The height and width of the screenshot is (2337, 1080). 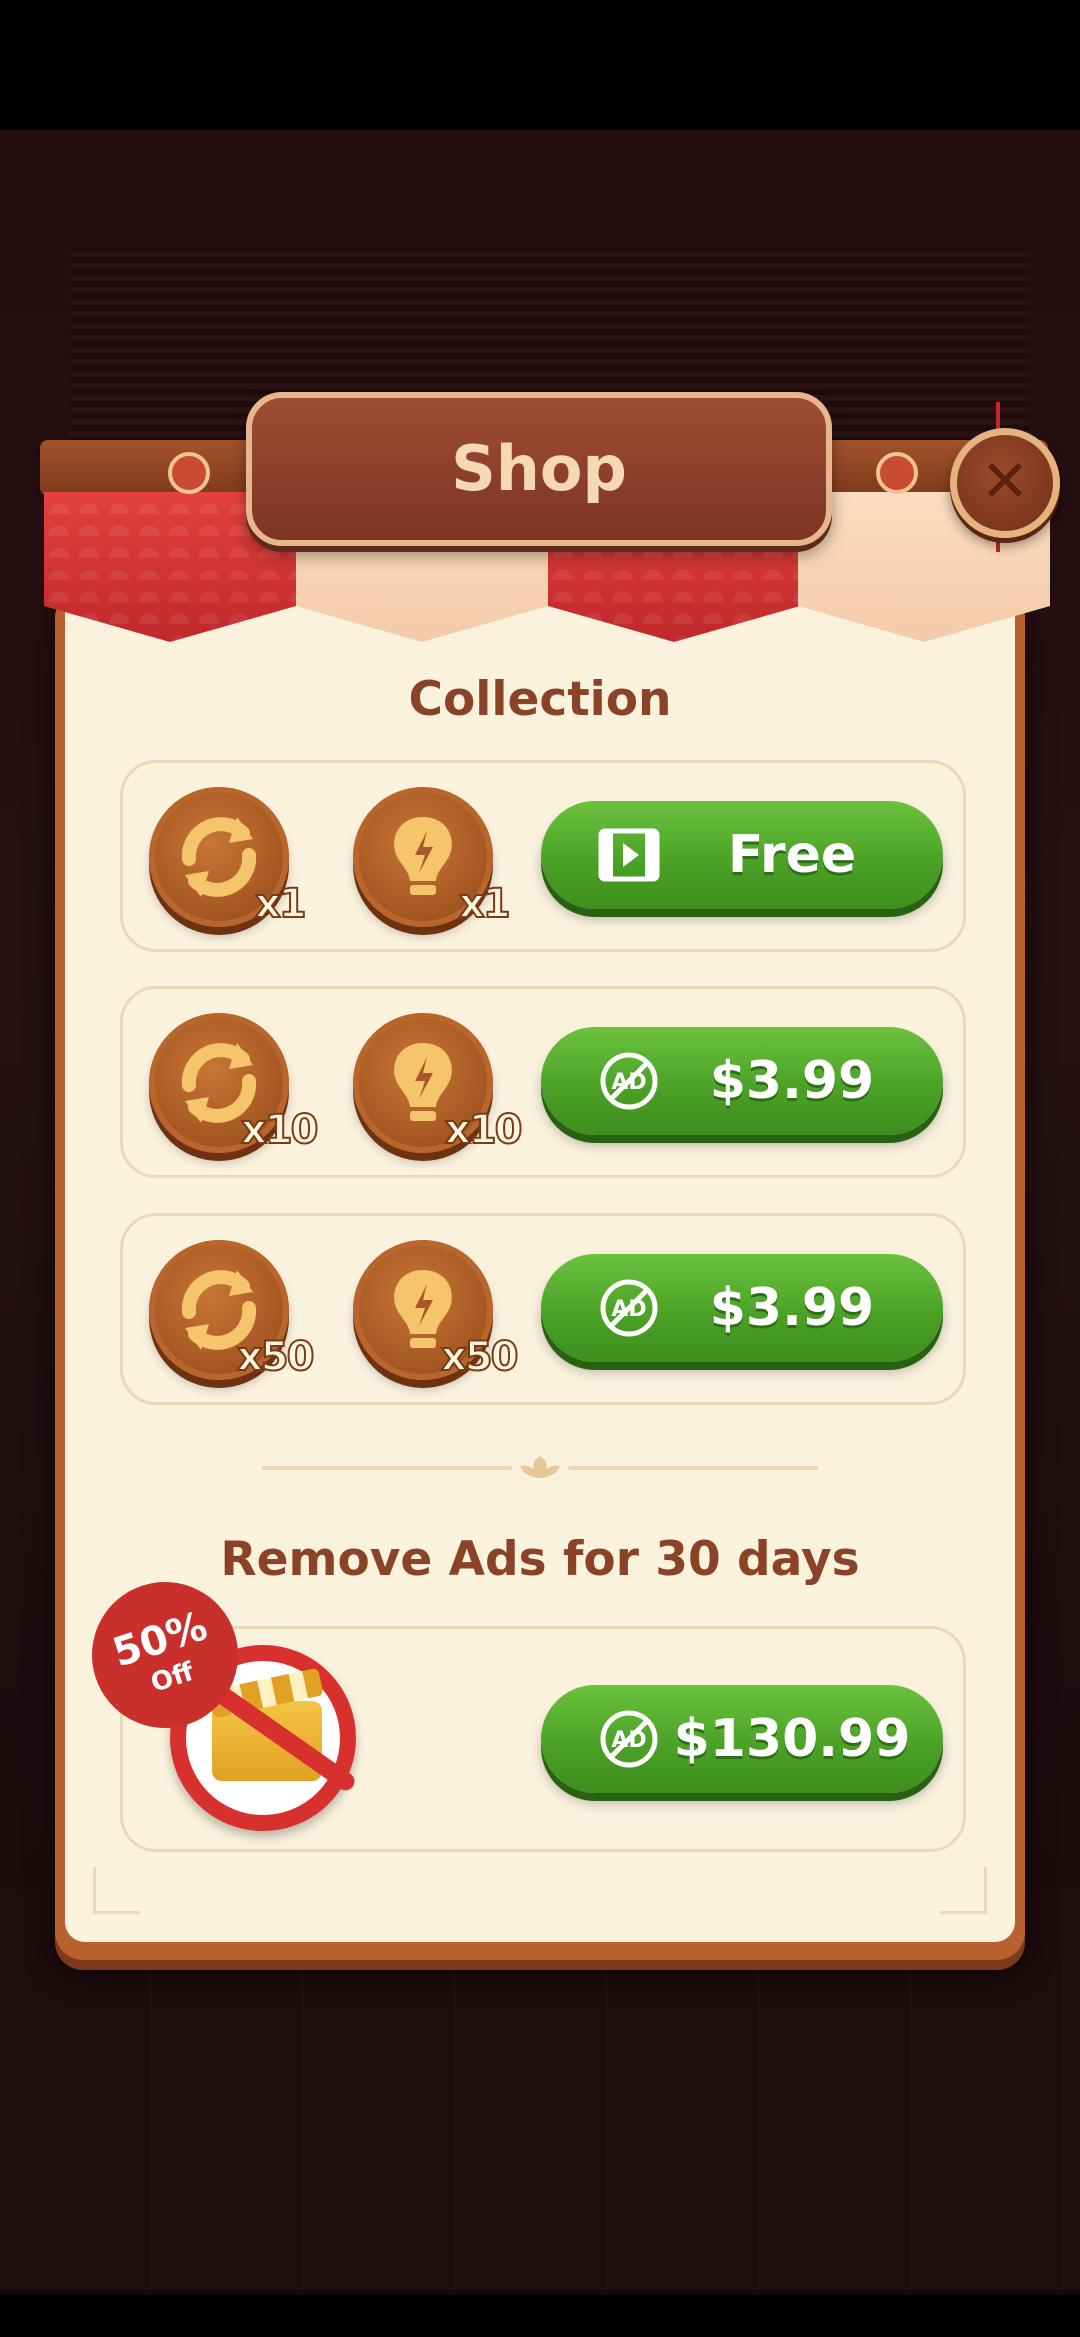 What do you see at coordinates (540, 699) in the screenshot?
I see `collection-heading: Collection` at bounding box center [540, 699].